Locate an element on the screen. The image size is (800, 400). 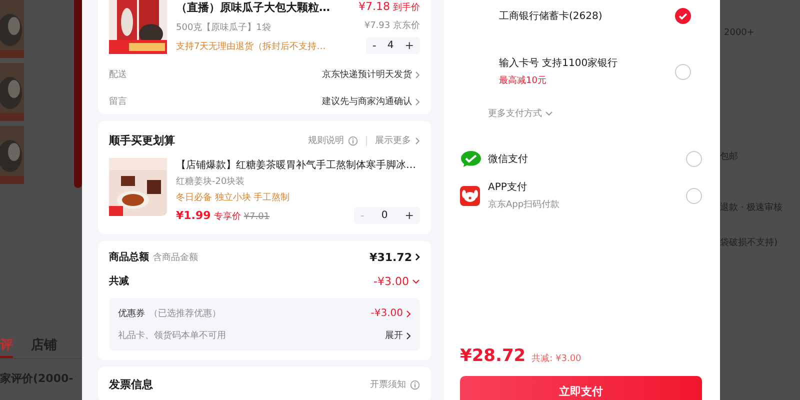
payment-method: APP支付 is located at coordinates (584, 187).